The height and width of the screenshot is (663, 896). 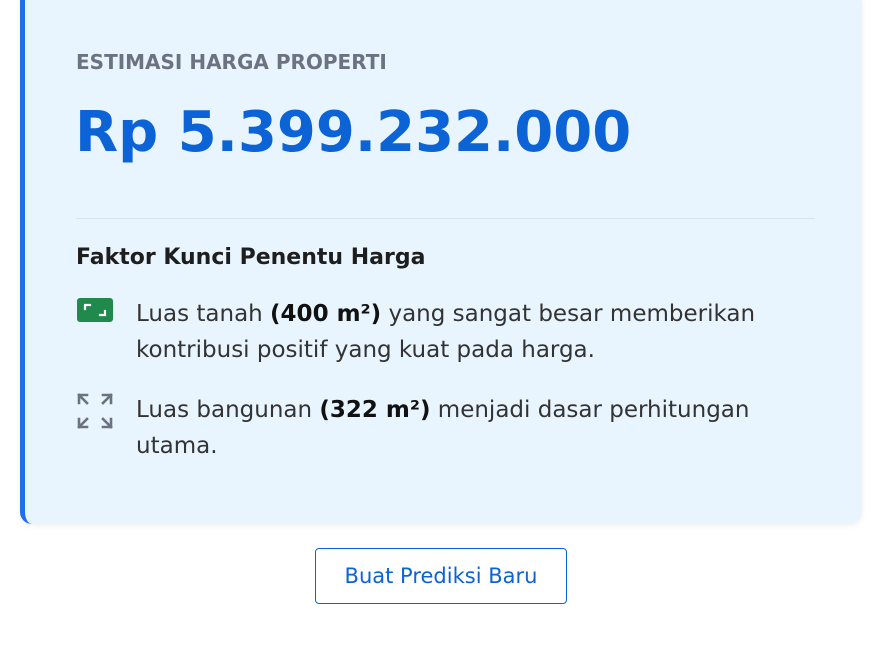 I want to click on estimated-price: Rp 5.399.232.000, so click(x=353, y=132).